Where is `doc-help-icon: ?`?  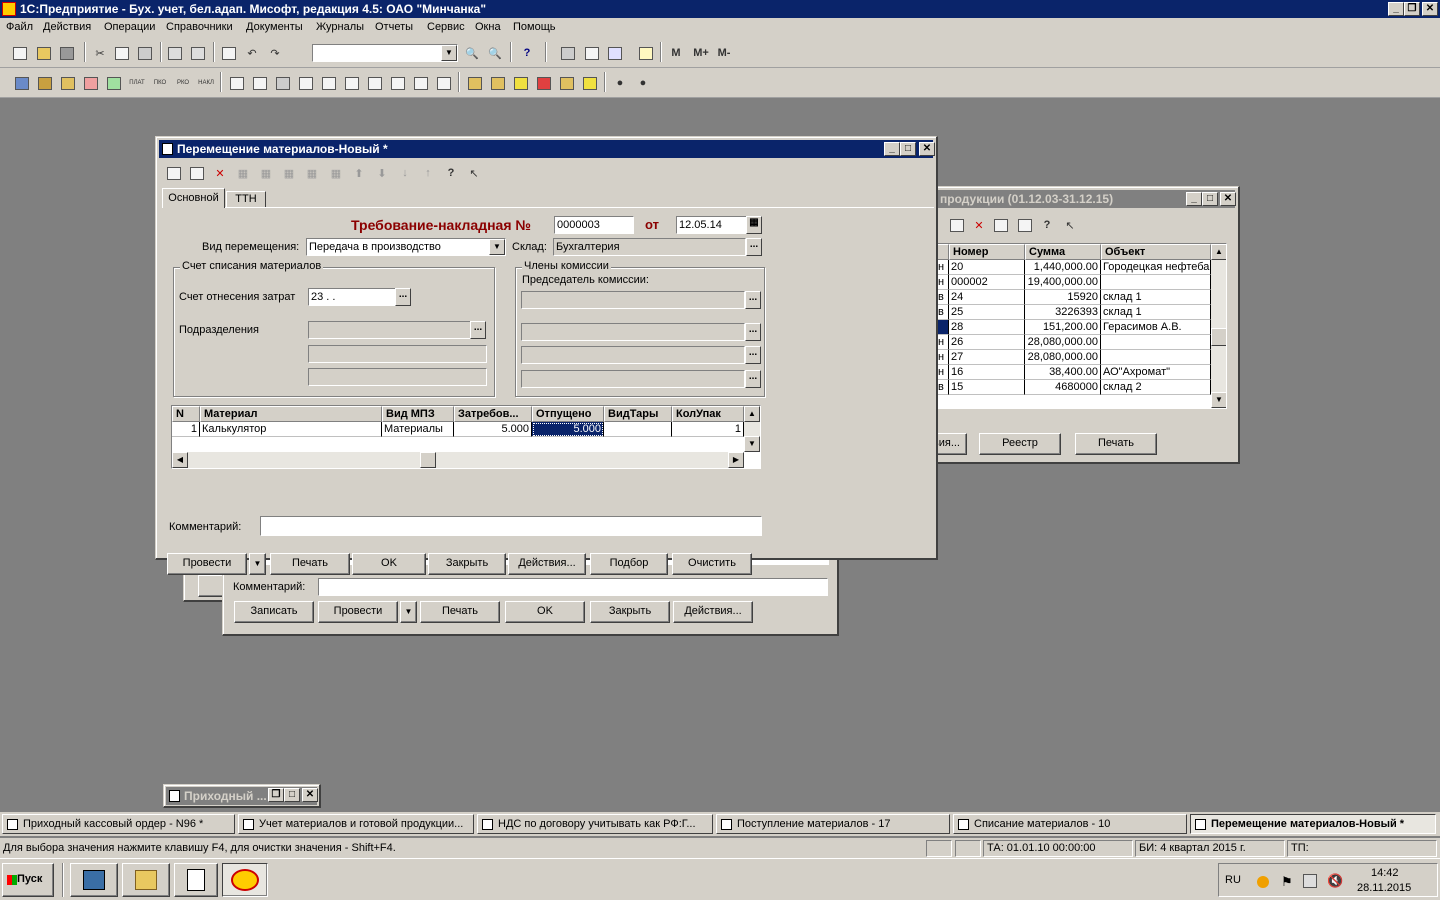 doc-help-icon: ? is located at coordinates (451, 173).